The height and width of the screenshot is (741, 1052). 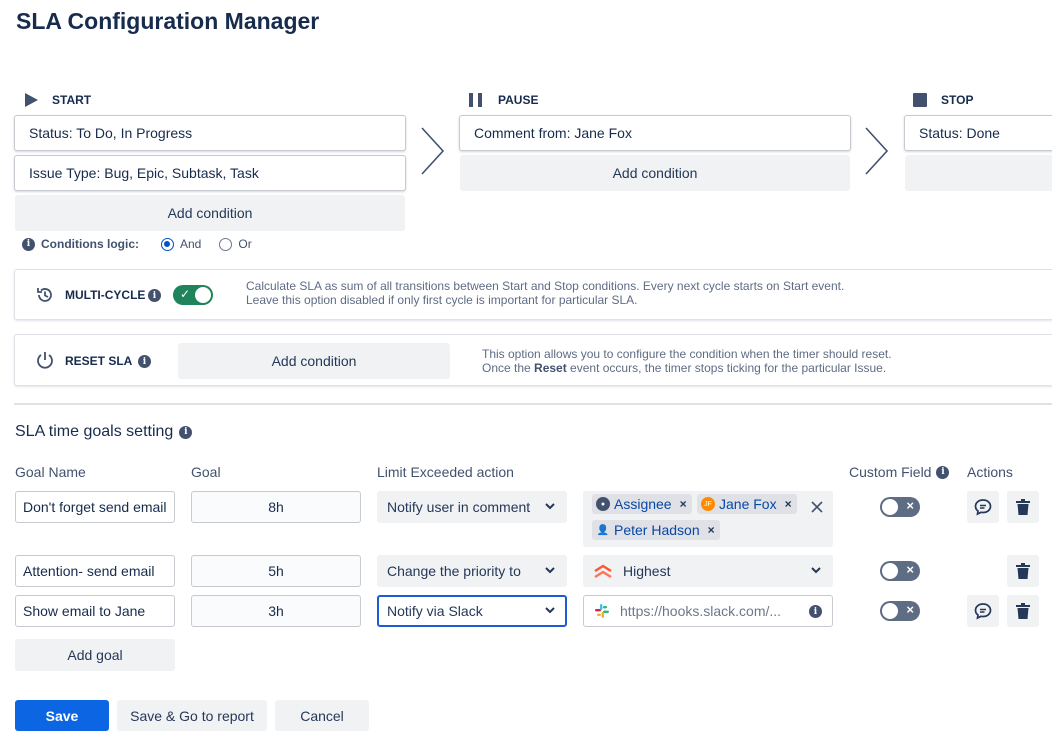 I want to click on stop-condition-status: Status: Done, so click(x=978, y=133).